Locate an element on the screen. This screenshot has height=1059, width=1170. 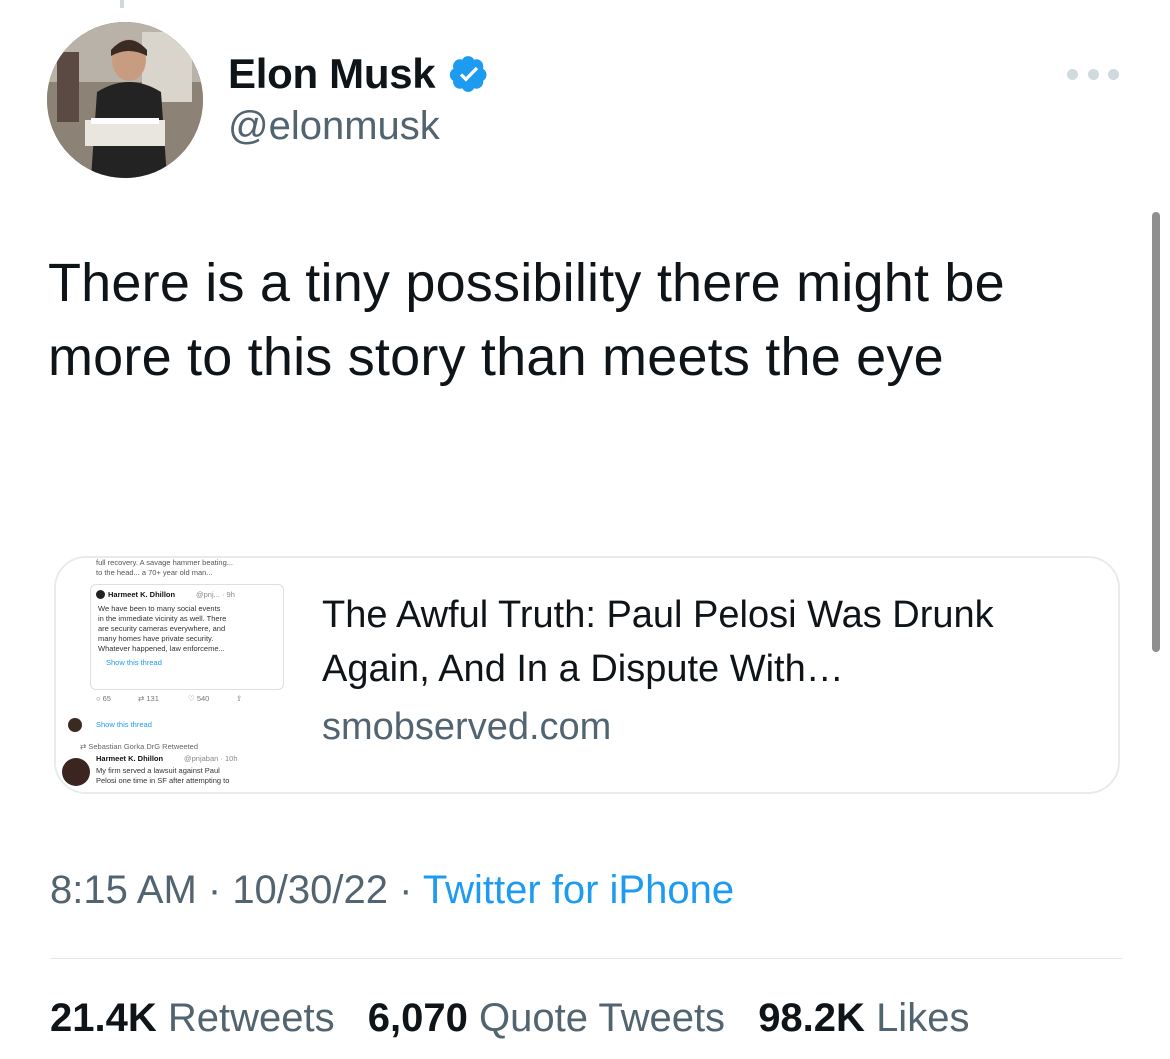
likes-label: Likes is located at coordinates (923, 1018).